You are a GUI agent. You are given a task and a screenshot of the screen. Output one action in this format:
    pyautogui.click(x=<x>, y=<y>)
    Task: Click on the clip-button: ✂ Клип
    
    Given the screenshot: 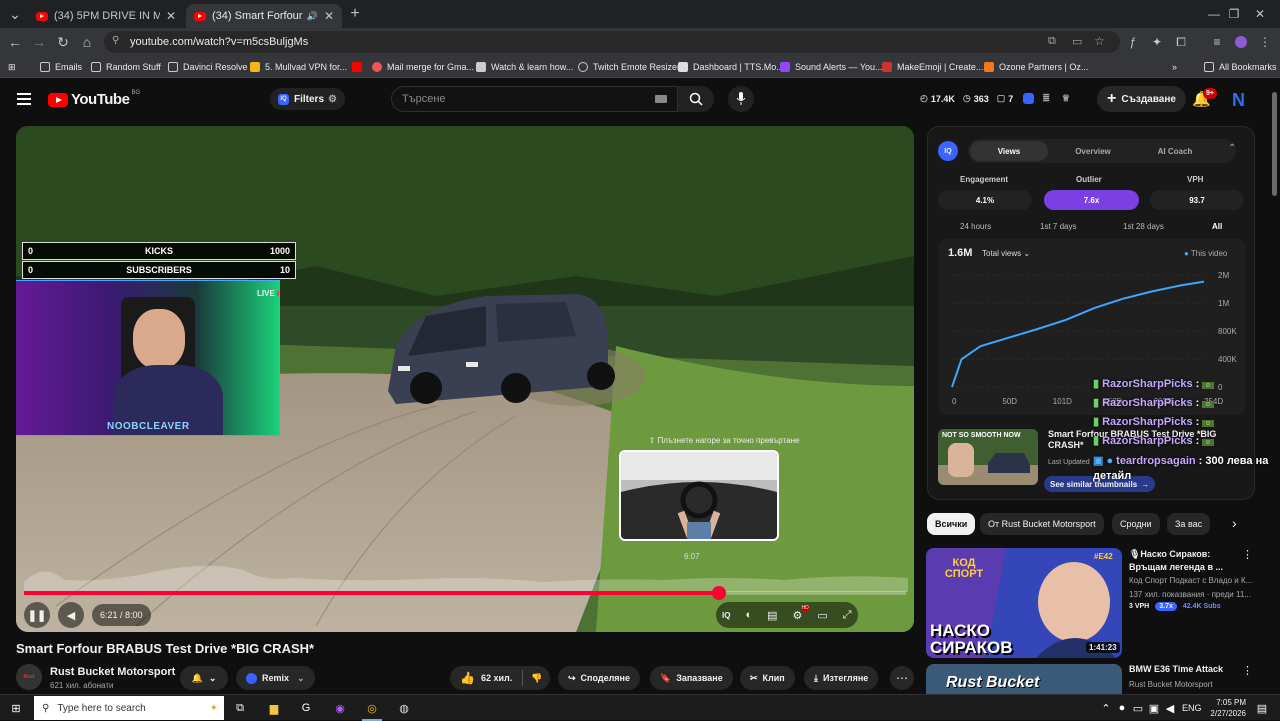 What is the action you would take?
    pyautogui.click(x=767, y=678)
    